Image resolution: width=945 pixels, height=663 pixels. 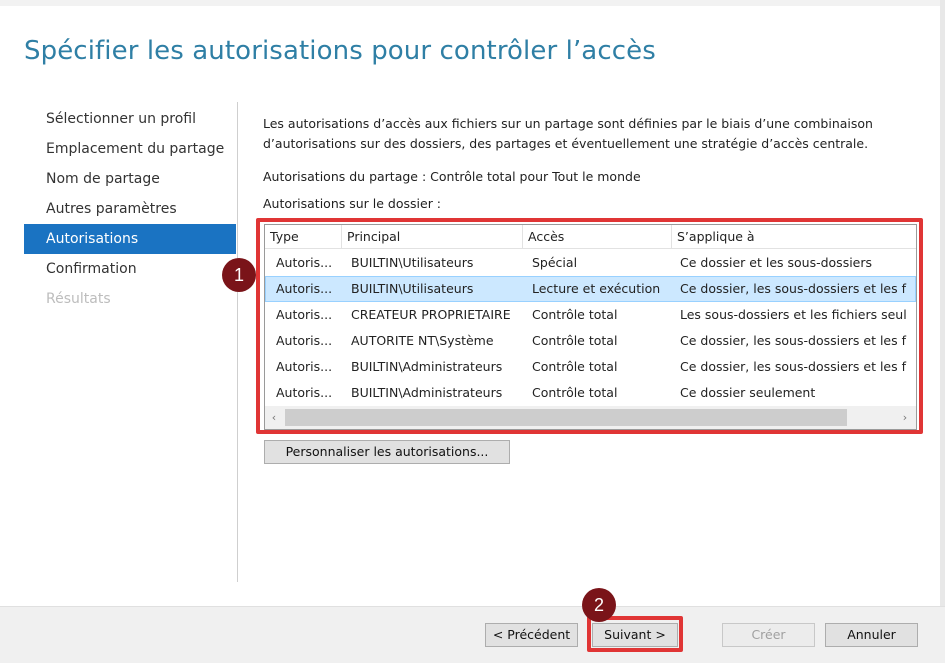 I want to click on nav-item-select-profile: Sélectionner un profil, so click(x=130, y=119).